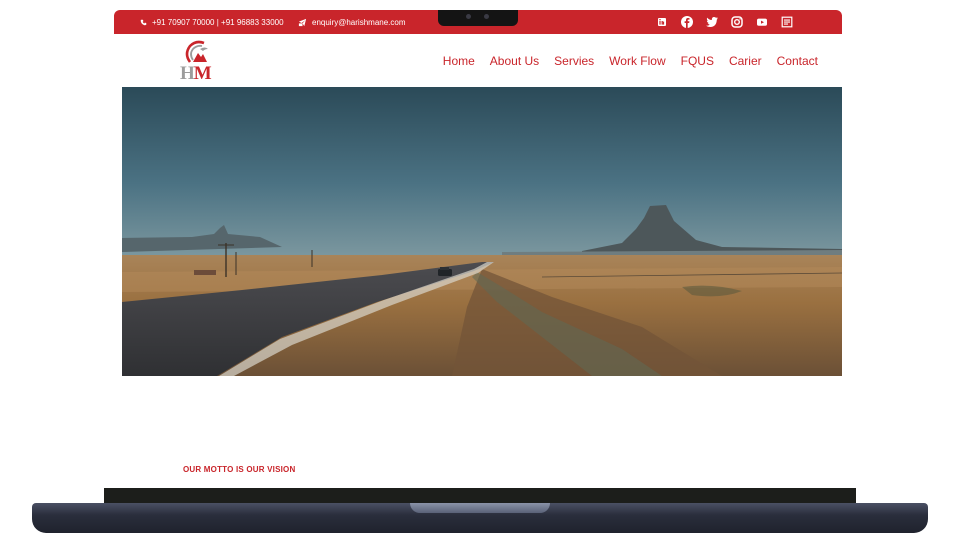 The image size is (960, 540). What do you see at coordinates (218, 22) in the screenshot?
I see `phone-numbers: +91 70907 70000 | +91 96883 33000` at bounding box center [218, 22].